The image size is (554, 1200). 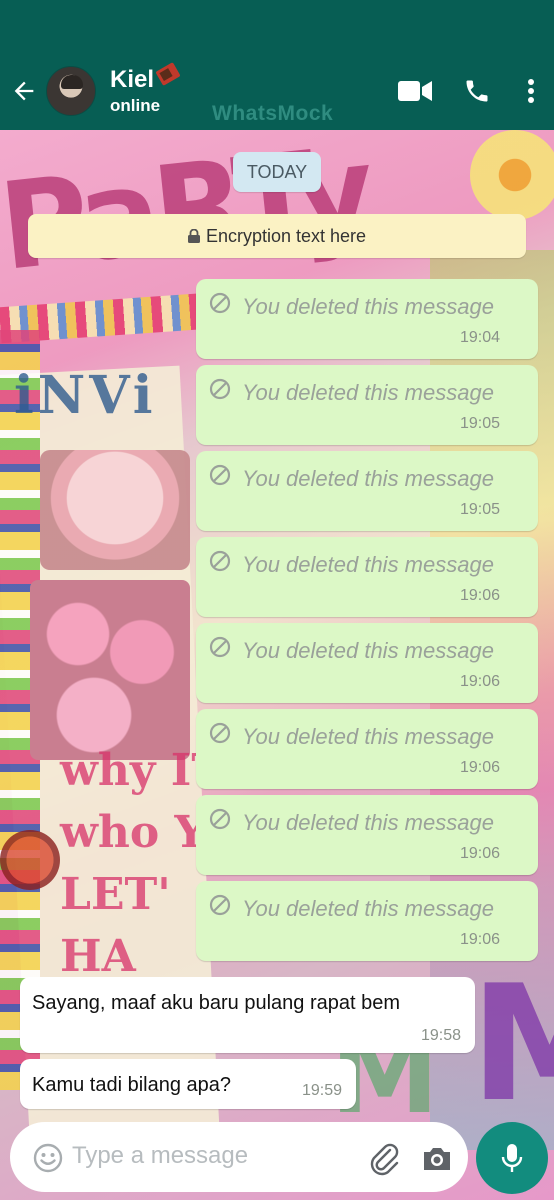 I want to click on mic-button, so click(x=512, y=1158).